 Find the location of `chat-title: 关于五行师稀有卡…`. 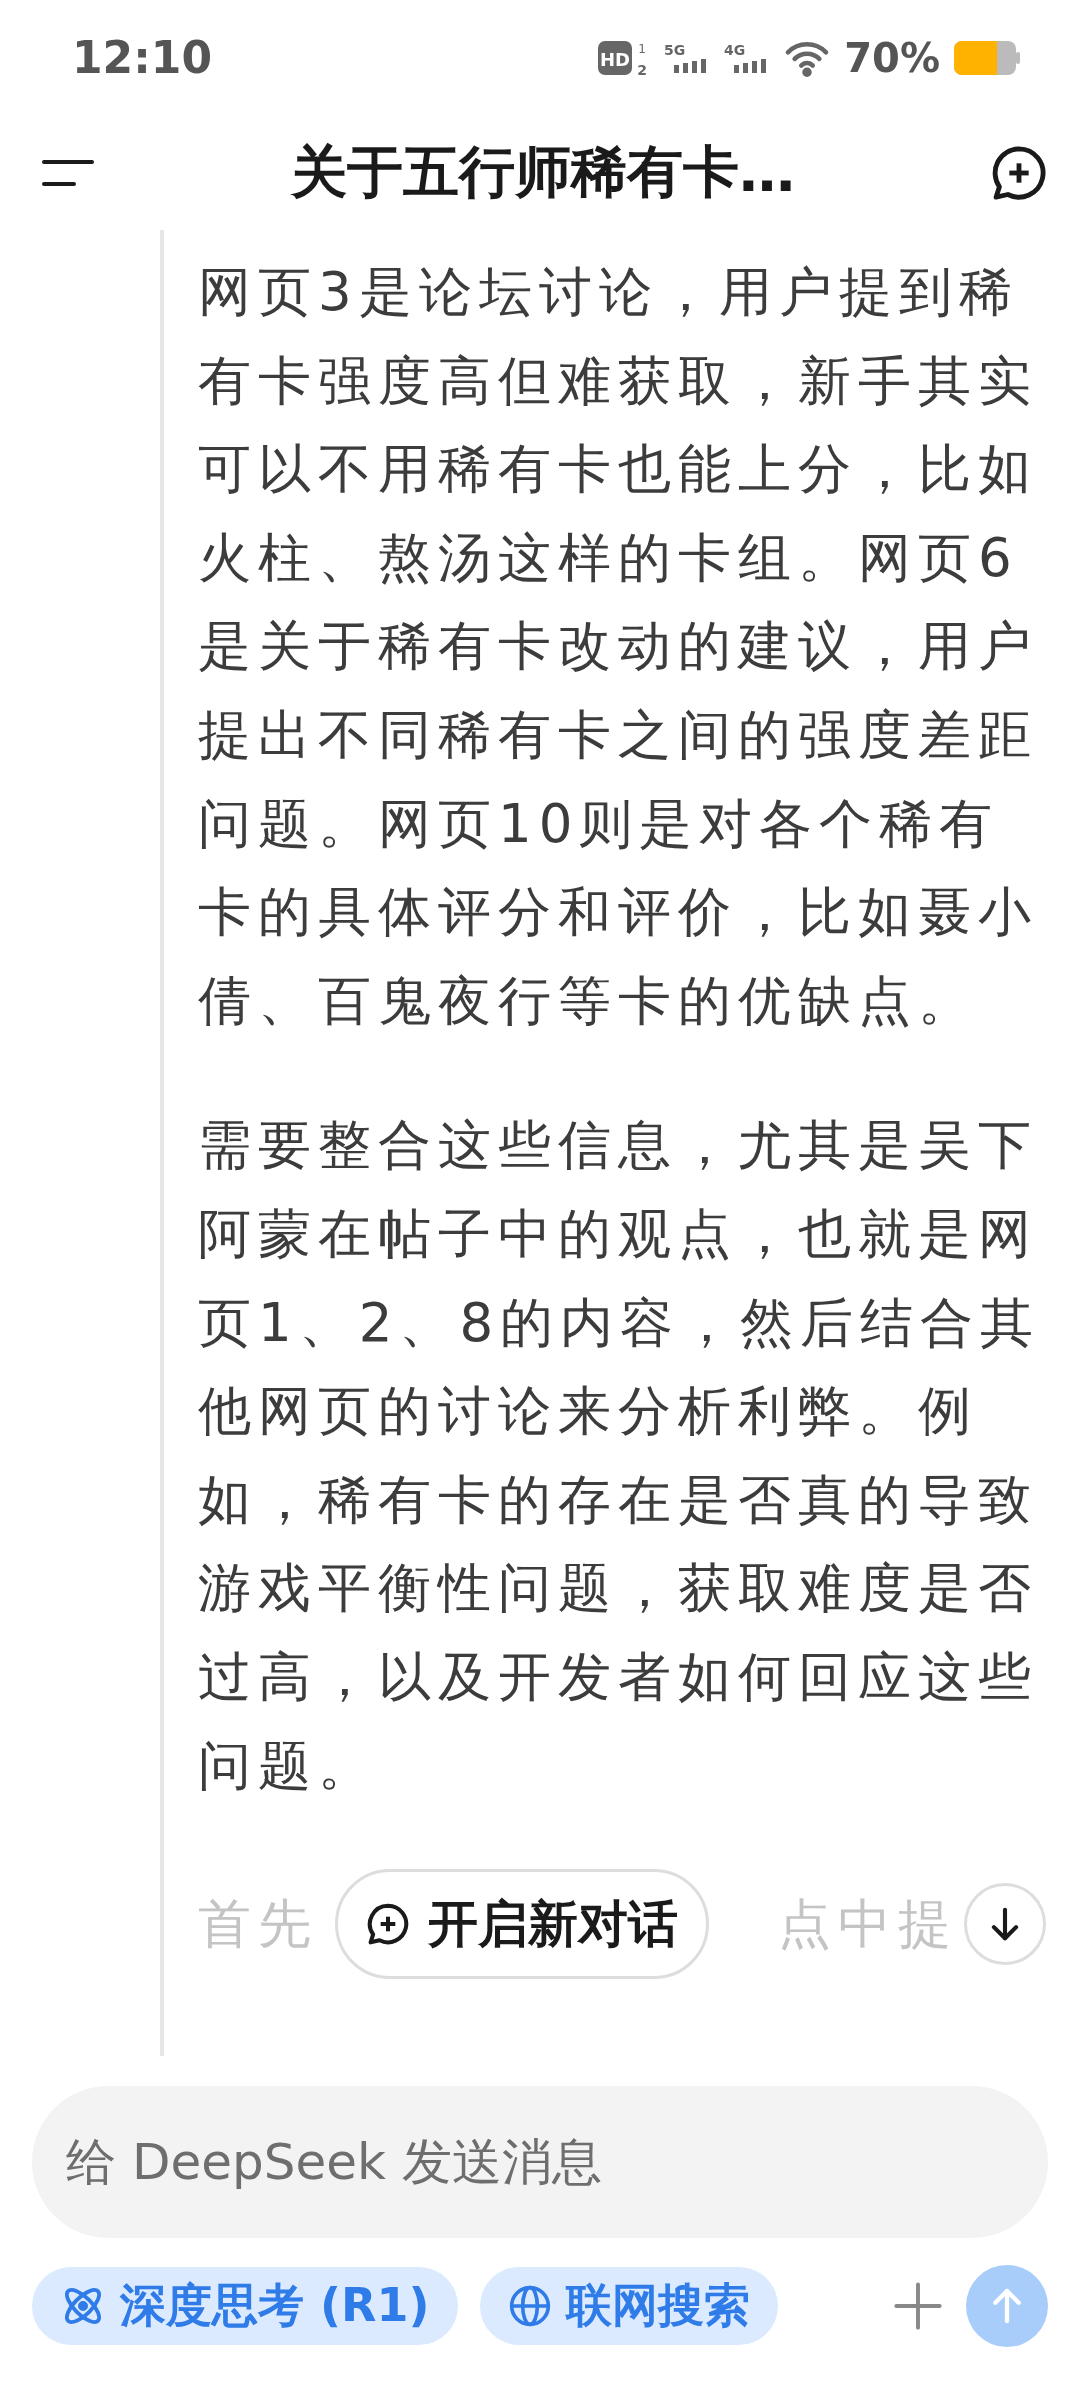

chat-title: 关于五行师稀有卡… is located at coordinates (543, 171).